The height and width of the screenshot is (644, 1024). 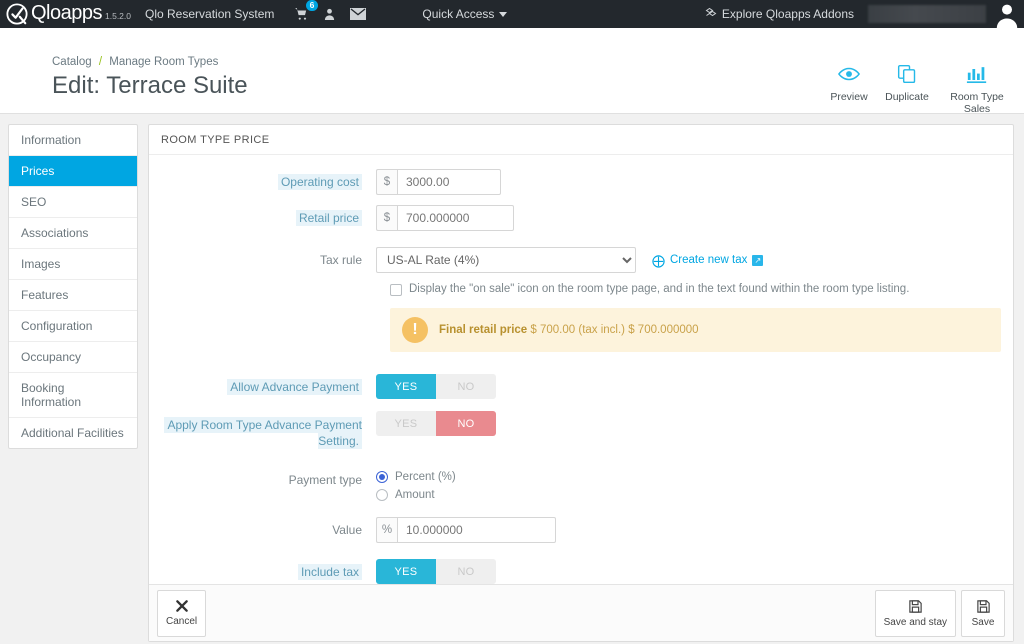 I want to click on quick-access-label: Quick Access, so click(x=458, y=14).